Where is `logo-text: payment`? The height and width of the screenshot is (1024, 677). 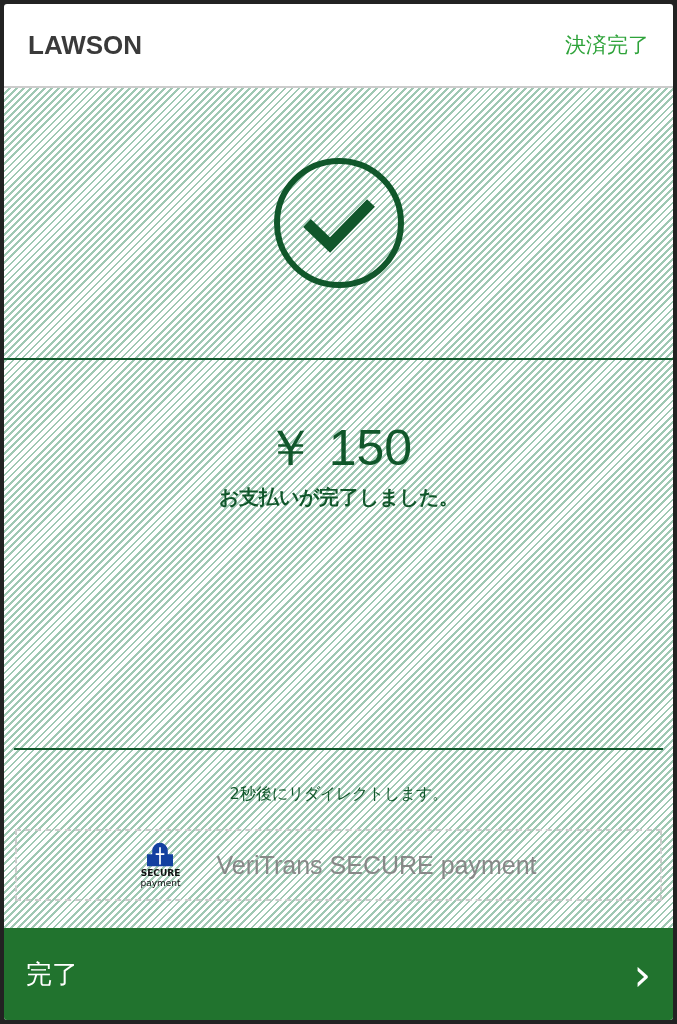 logo-text: payment is located at coordinates (160, 883).